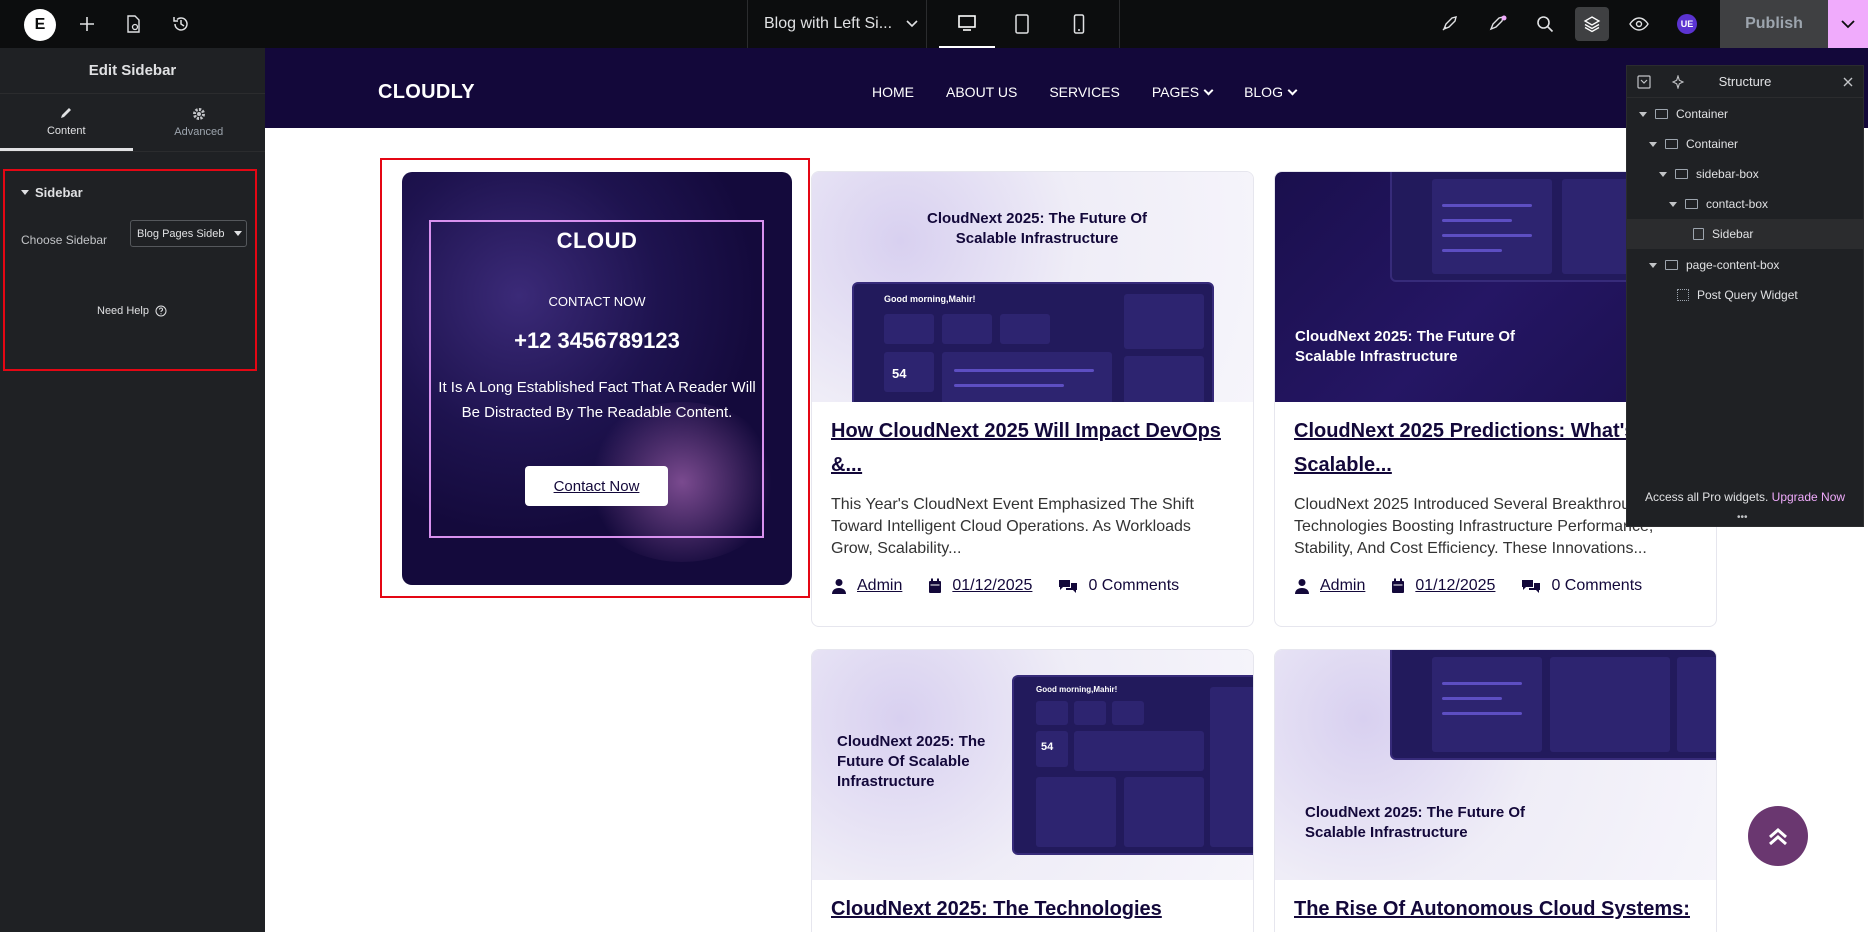  I want to click on scroll-to-top-button, so click(1778, 836).